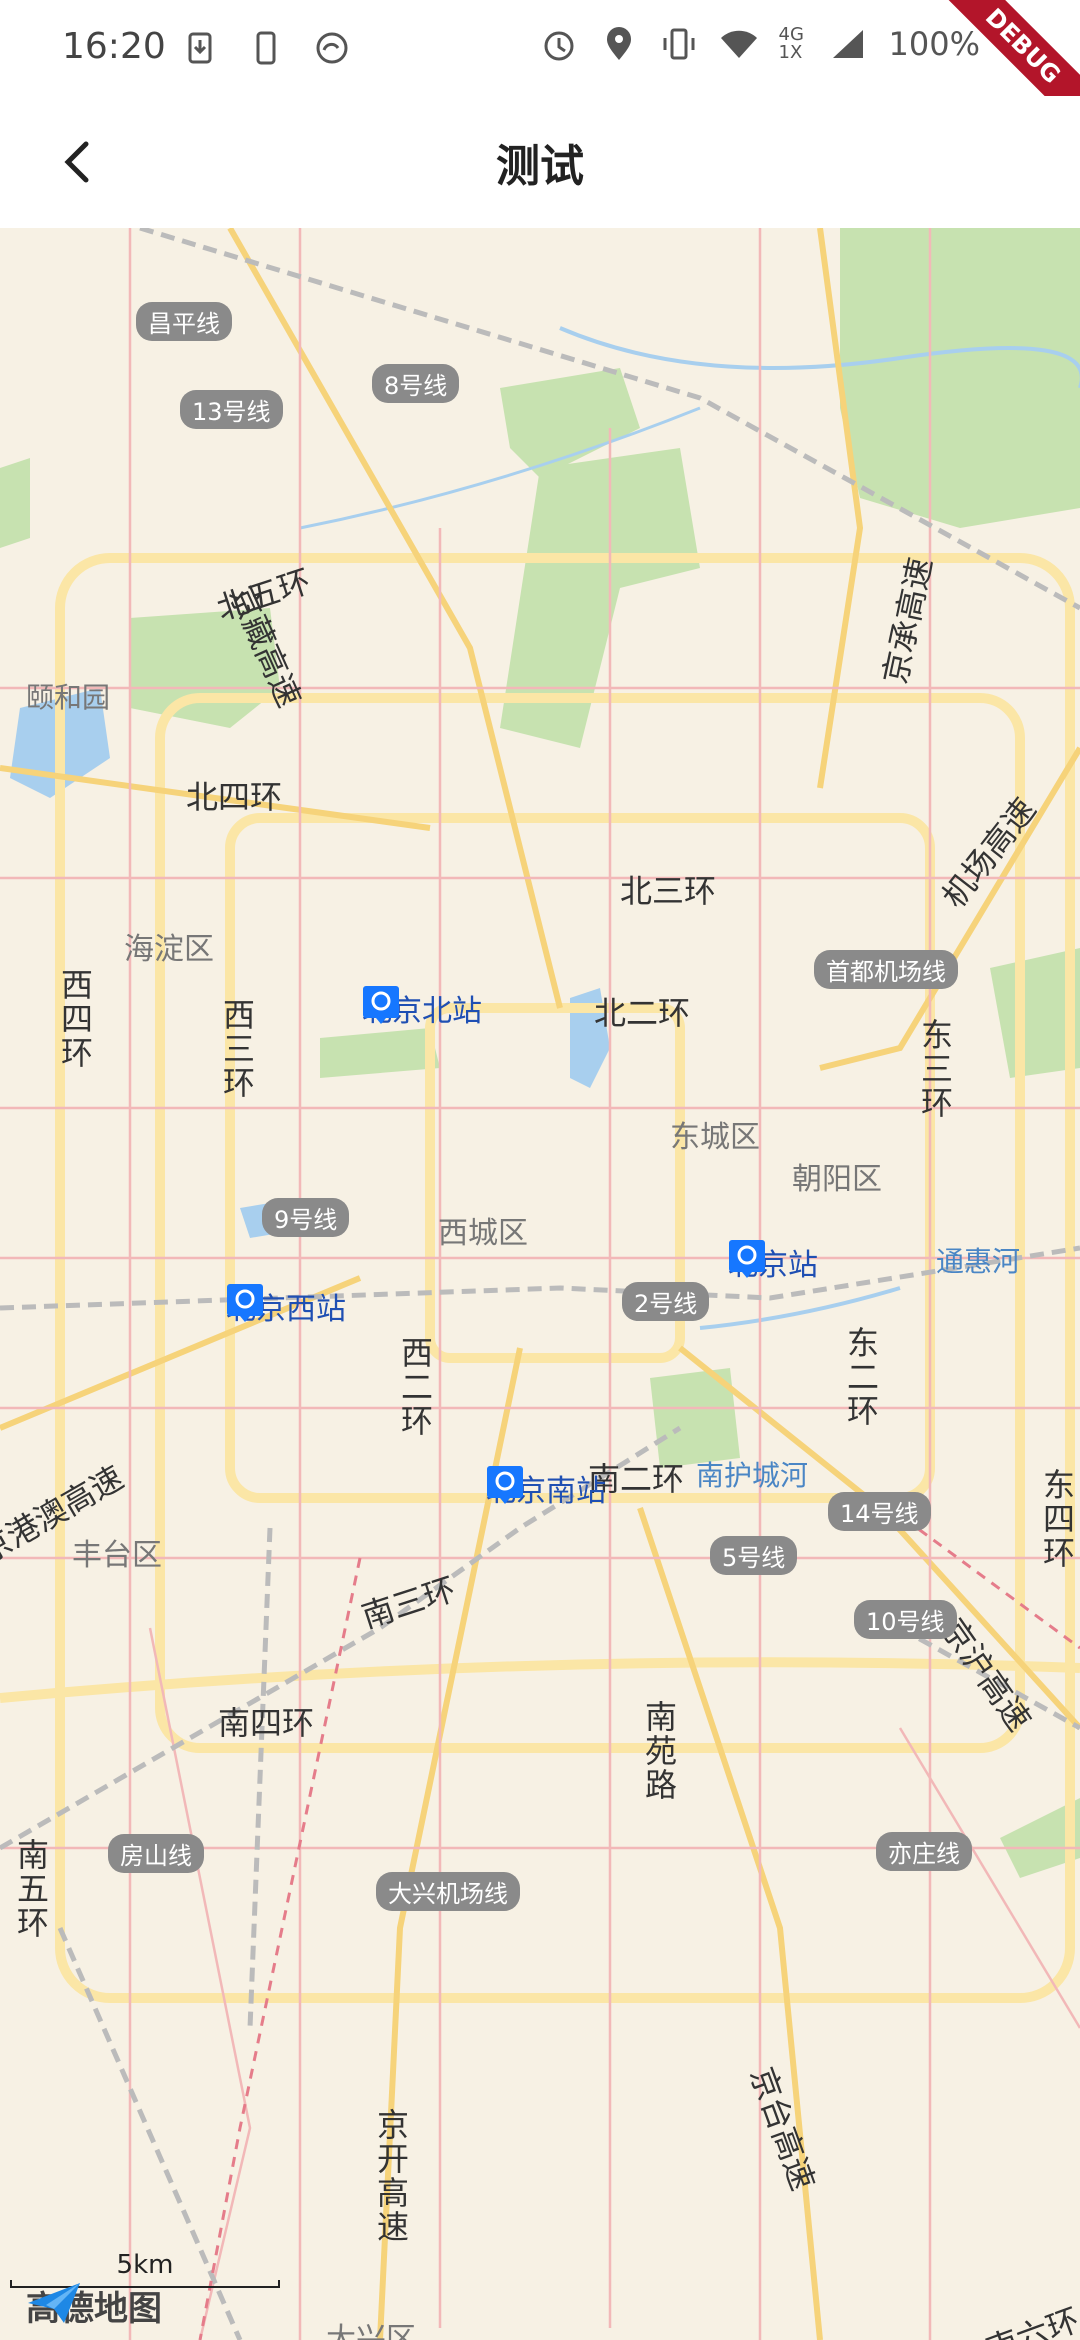 This screenshot has height=2340, width=1080. I want to click on station-marker: 北京西站, so click(286, 1305).